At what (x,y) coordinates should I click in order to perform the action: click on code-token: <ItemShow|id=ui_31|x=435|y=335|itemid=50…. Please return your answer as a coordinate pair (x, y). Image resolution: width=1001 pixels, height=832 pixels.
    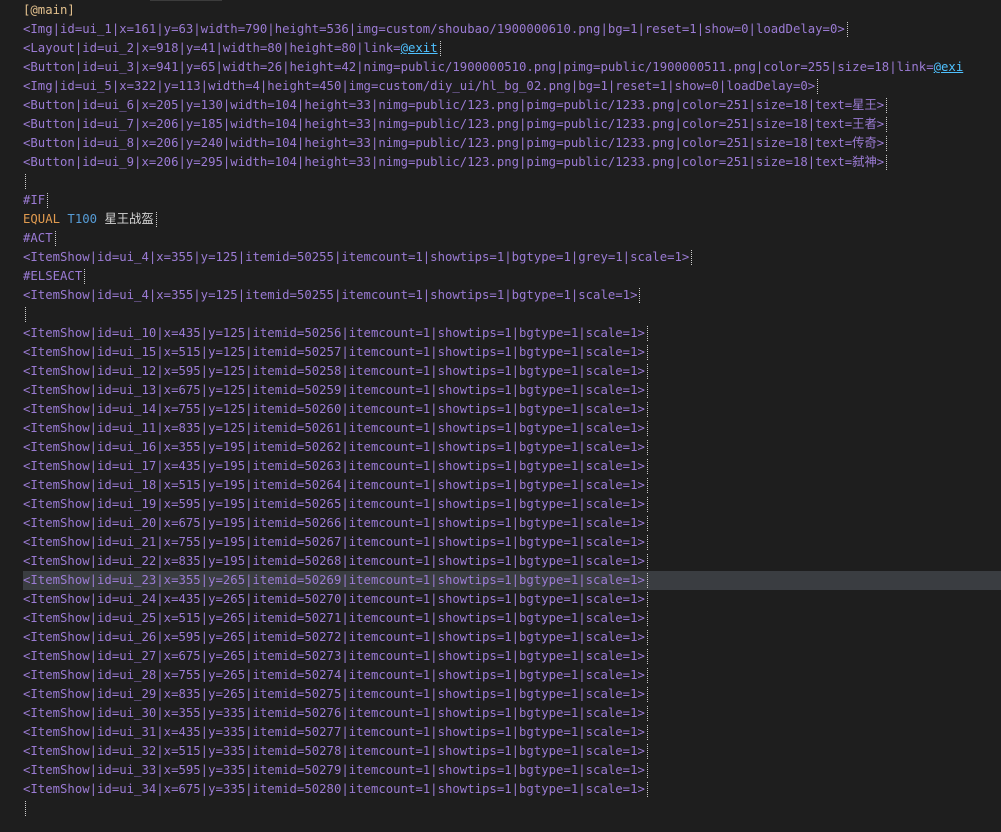
    Looking at the image, I should click on (334, 732).